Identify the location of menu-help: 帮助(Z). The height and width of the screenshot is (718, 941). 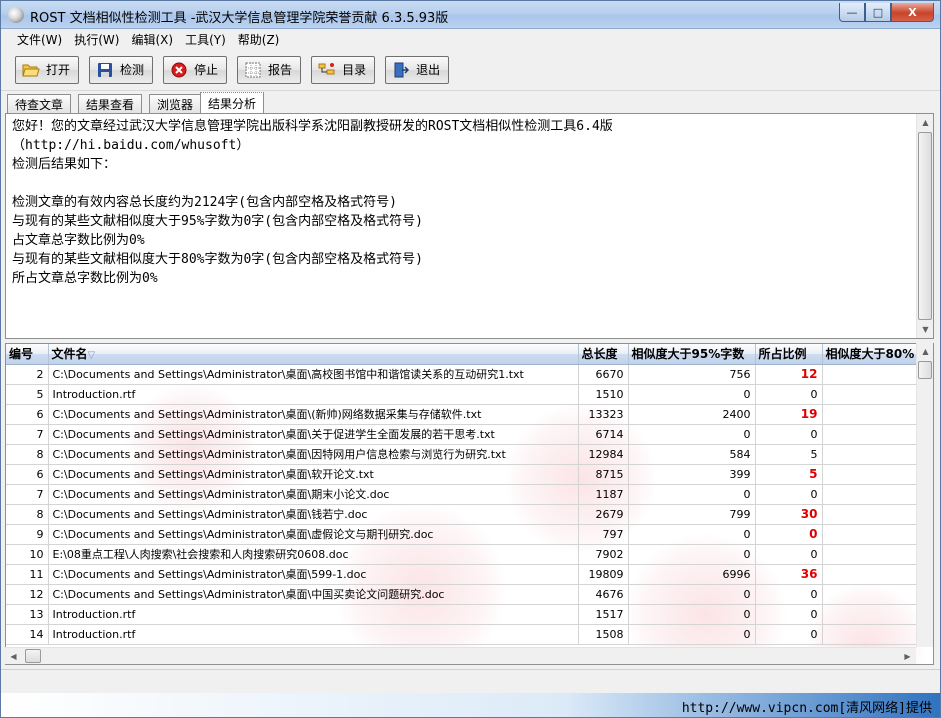
(259, 39).